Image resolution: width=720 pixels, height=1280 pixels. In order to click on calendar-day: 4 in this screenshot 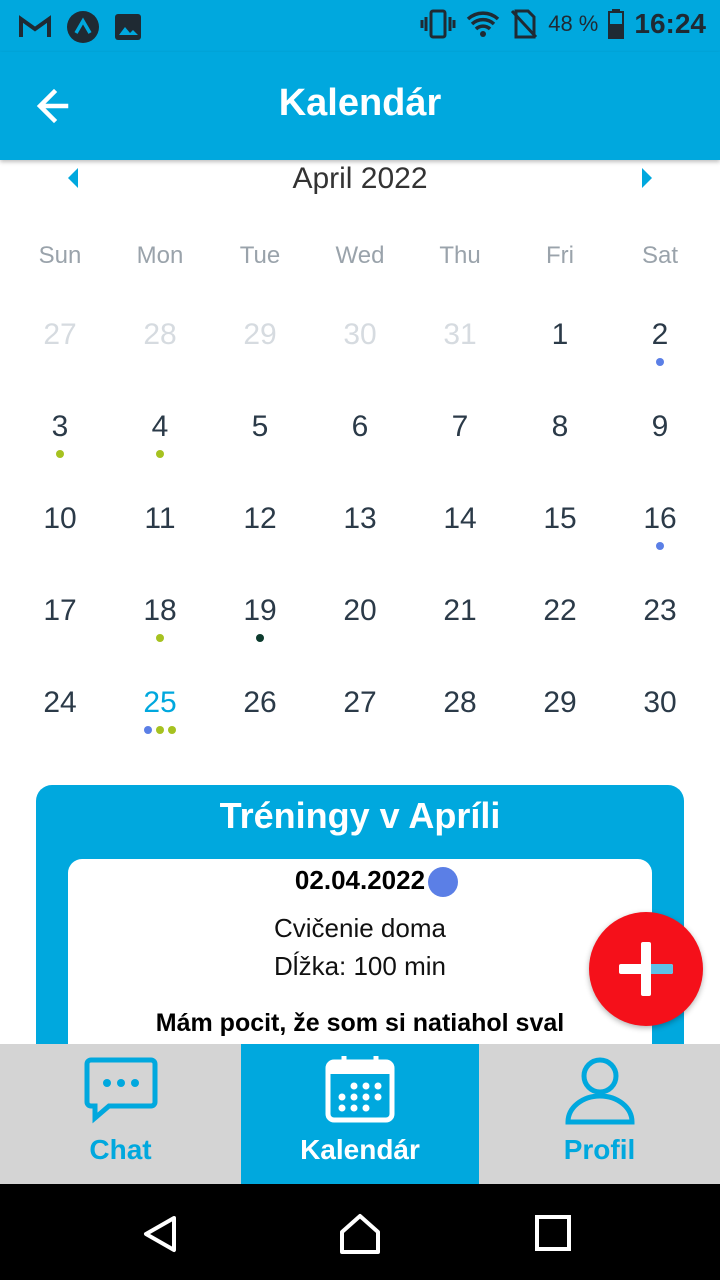, I will do `click(160, 438)`.